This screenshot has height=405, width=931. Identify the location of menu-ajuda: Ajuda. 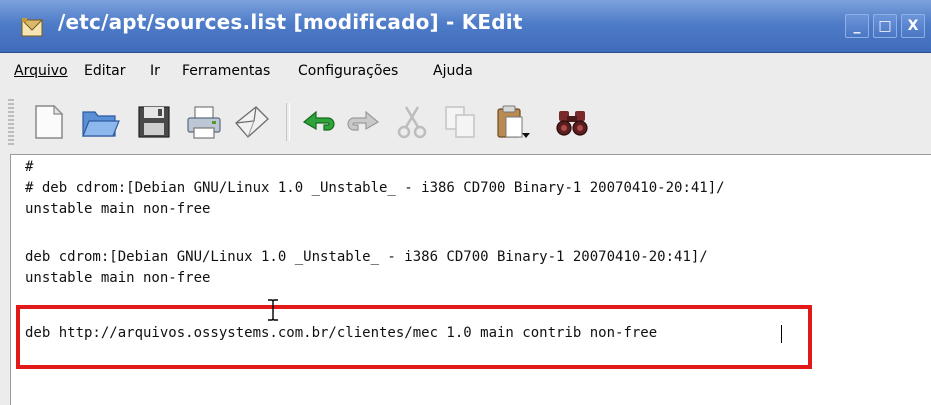
(453, 71).